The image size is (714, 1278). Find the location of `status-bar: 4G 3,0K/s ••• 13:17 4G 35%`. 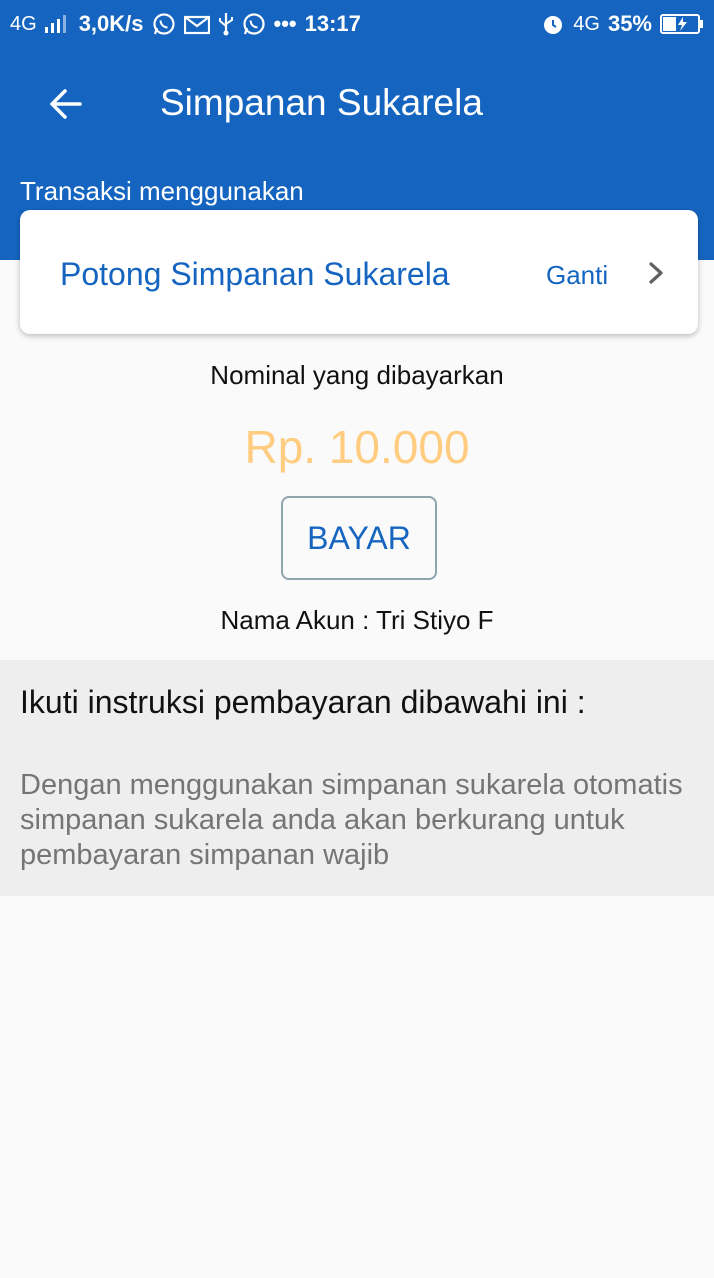

status-bar: 4G 3,0K/s ••• 13:17 4G 35% is located at coordinates (357, 24).